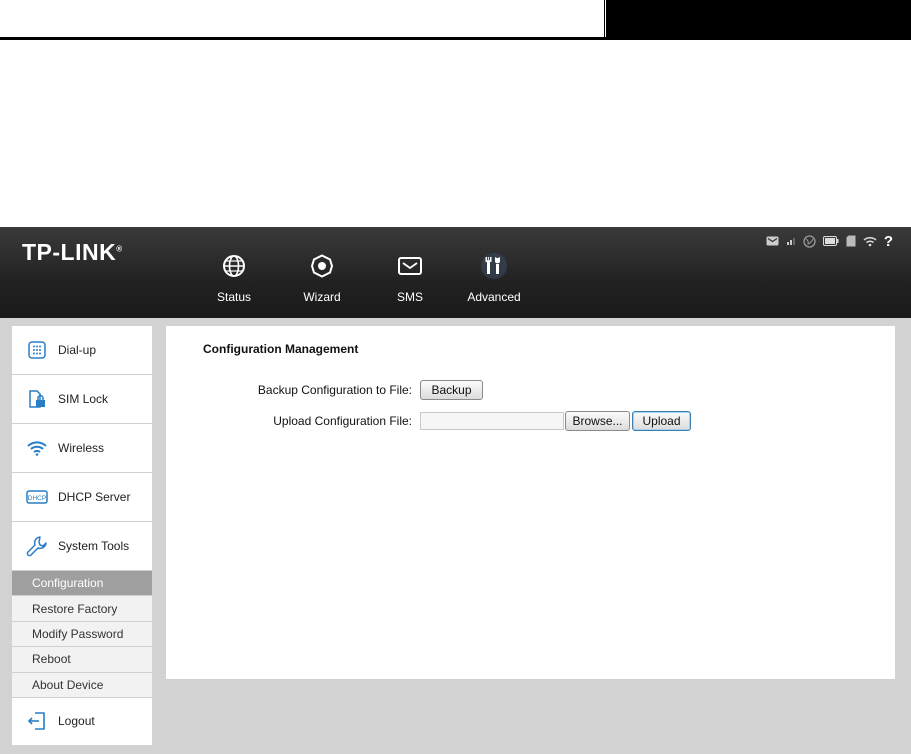  I want to click on subitem-label: Restore Factory, so click(75, 608).